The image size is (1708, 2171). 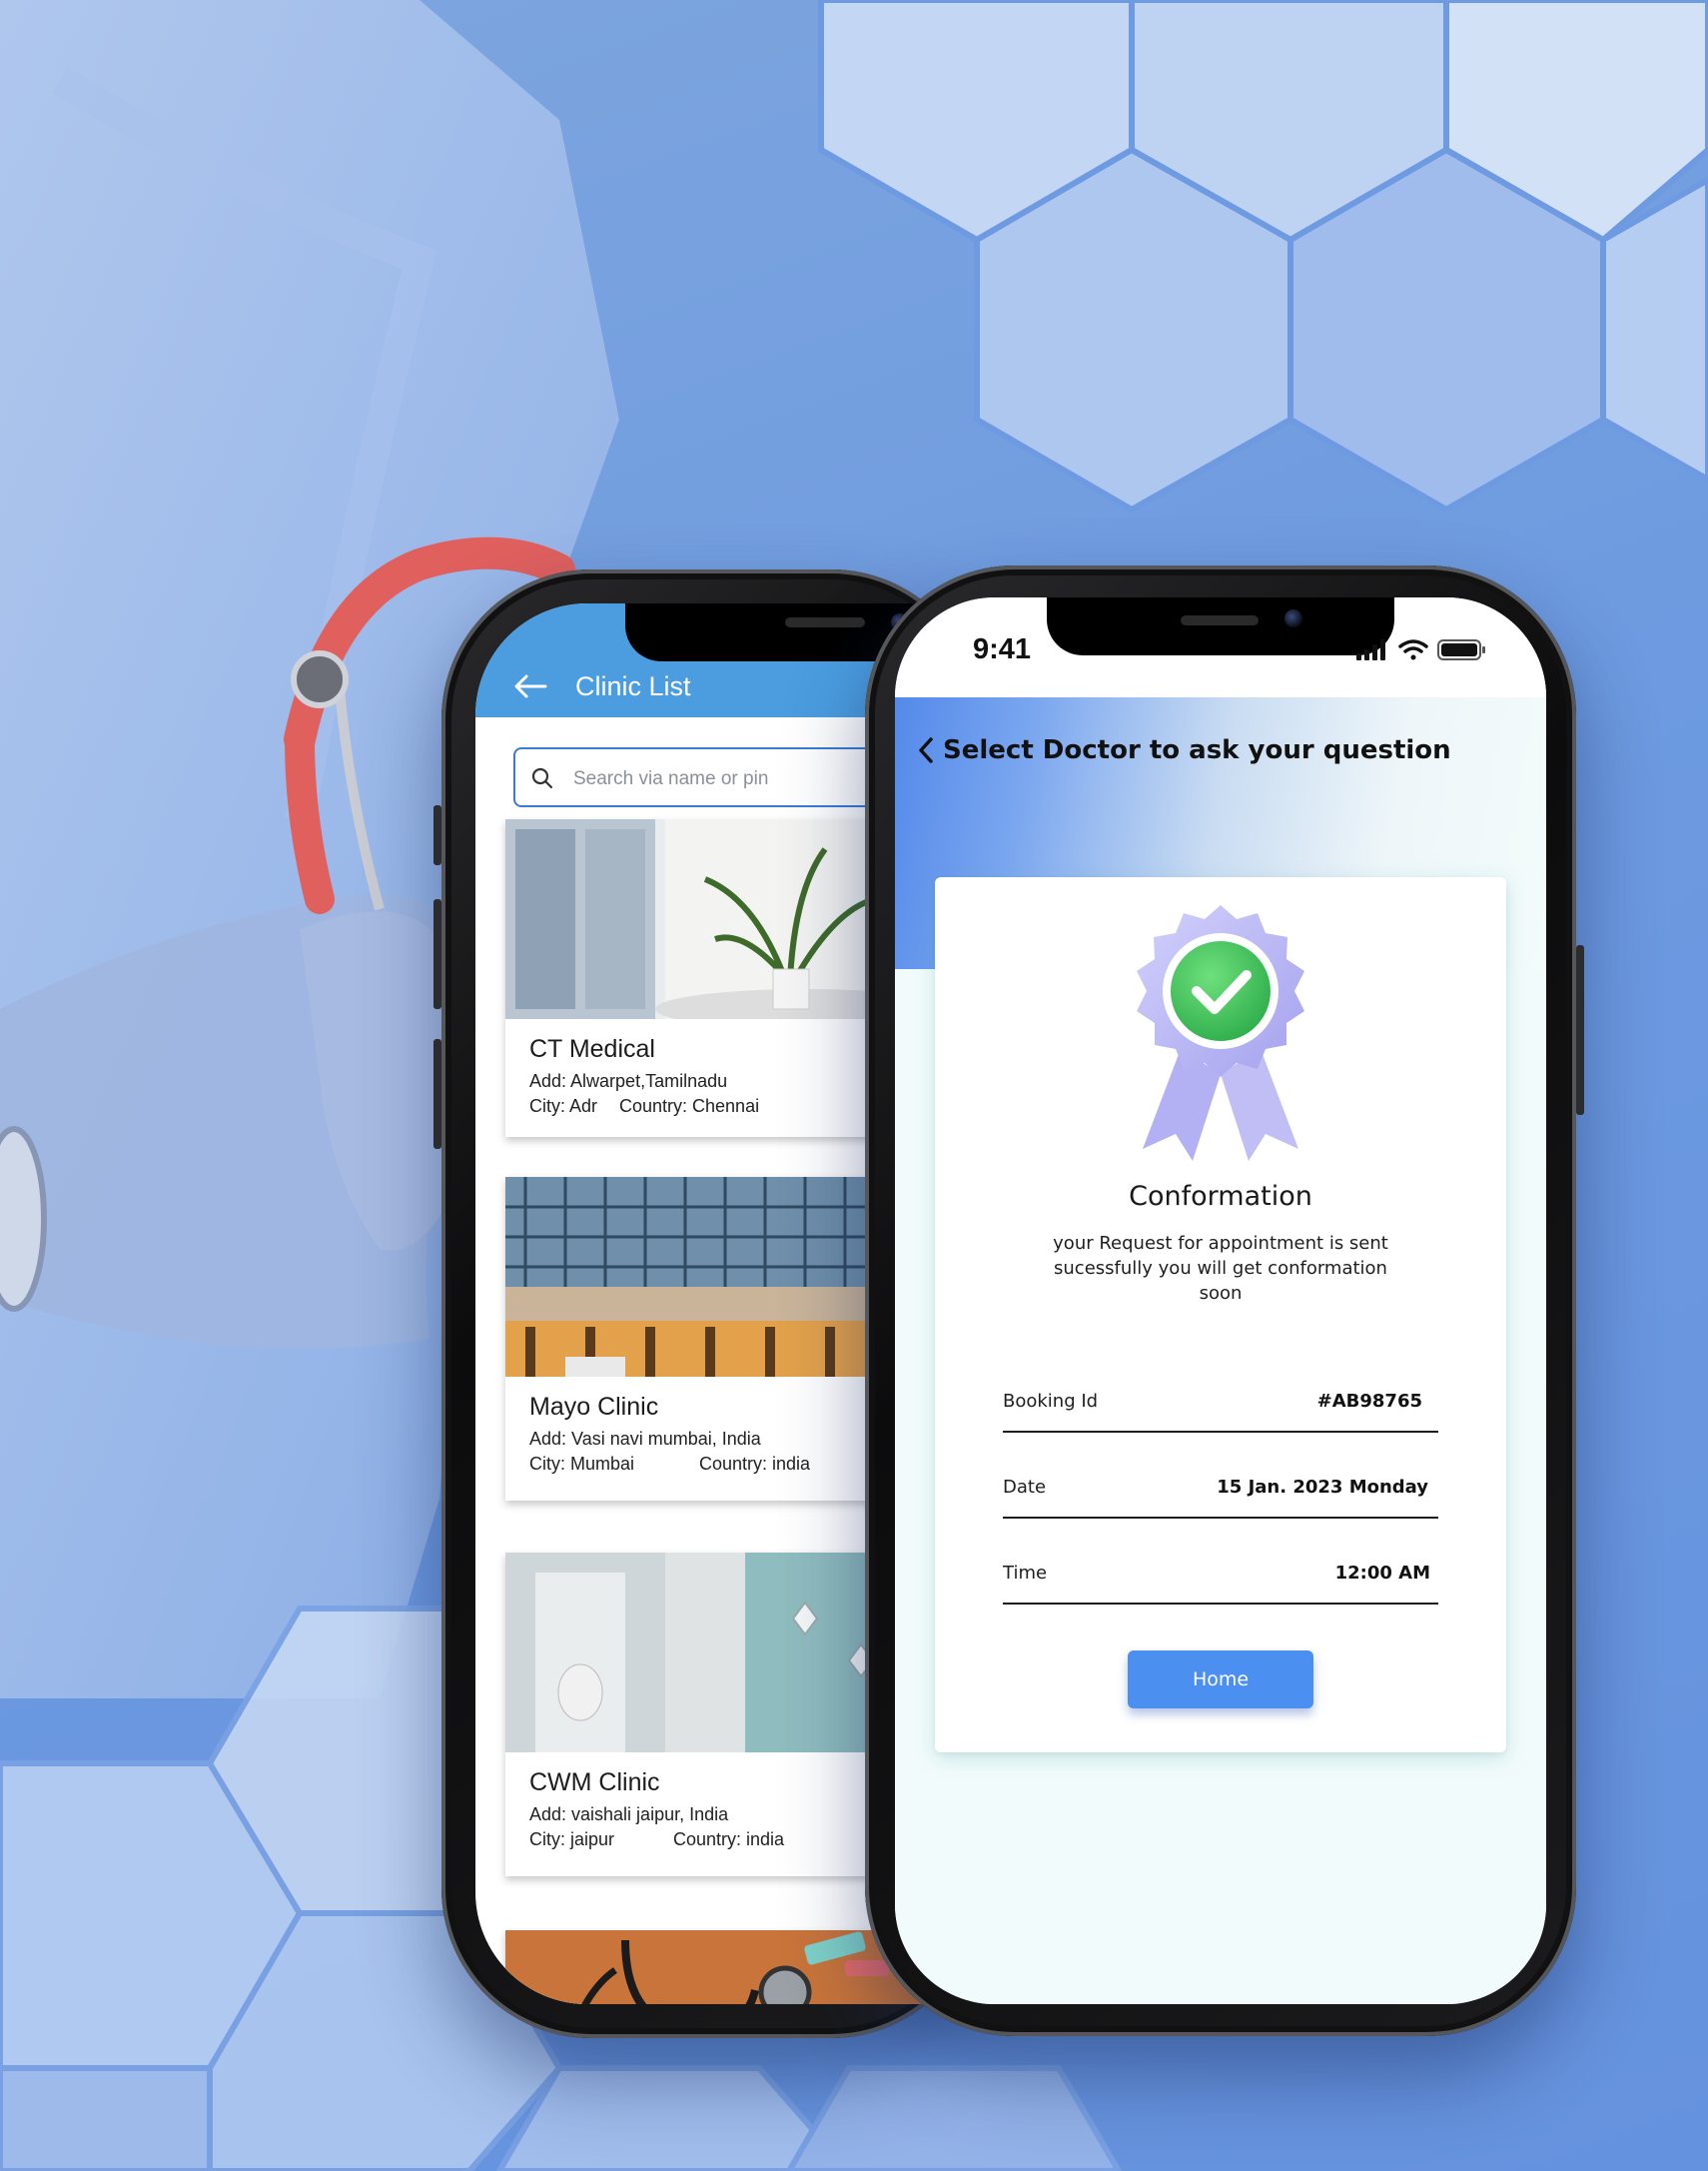 I want to click on time-row: Time 12:00 AM, so click(x=1220, y=1577).